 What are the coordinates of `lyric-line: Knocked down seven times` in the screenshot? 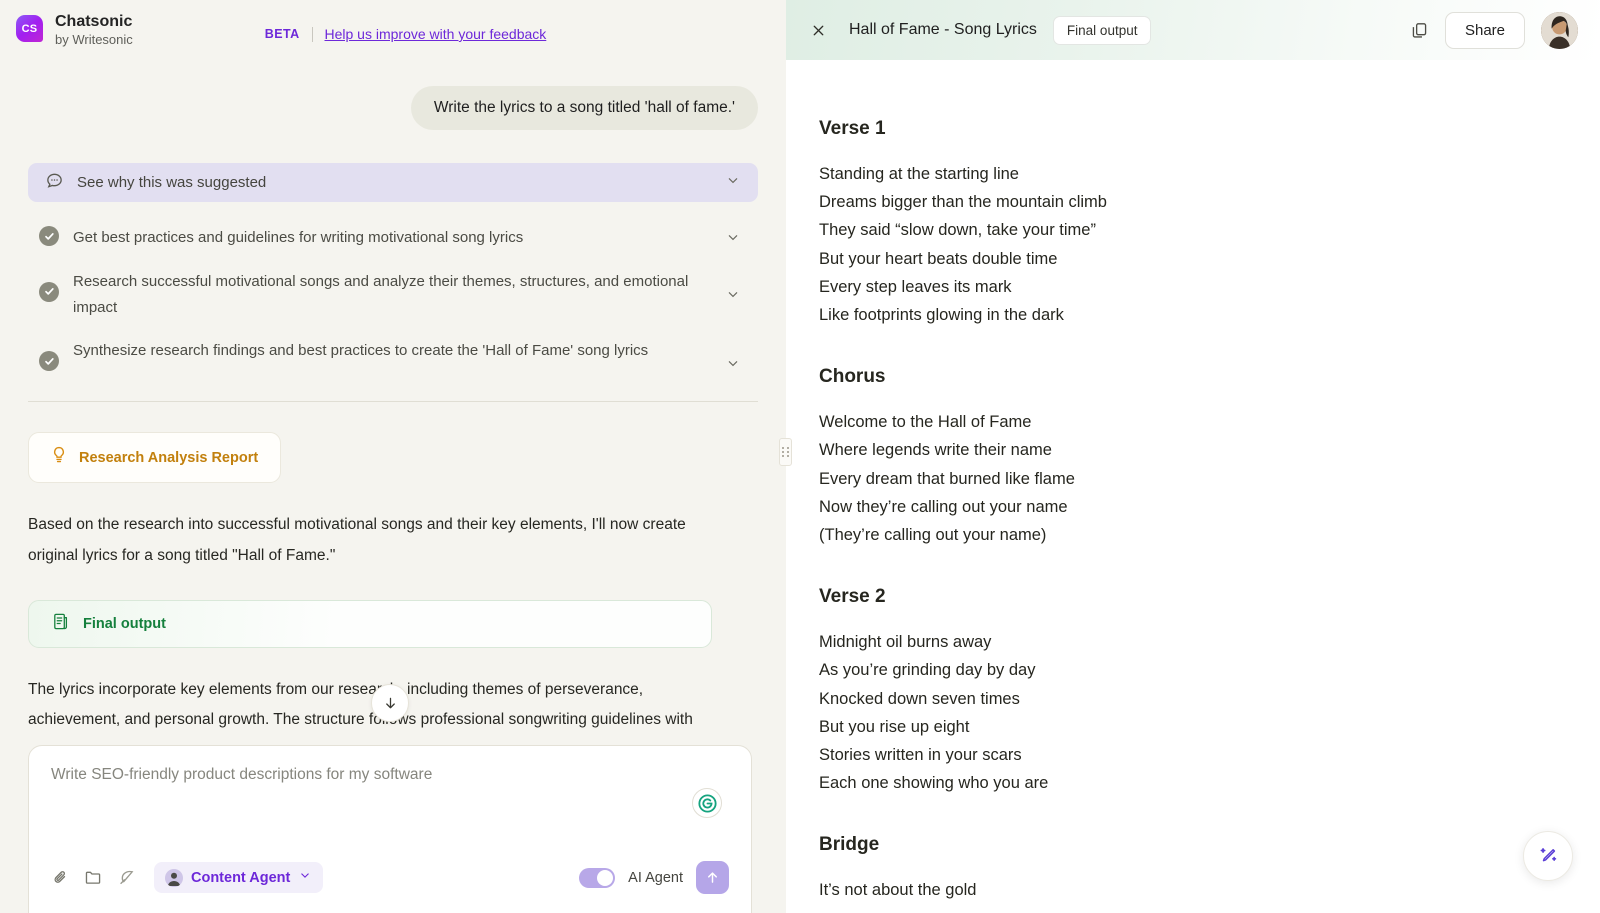 It's located at (919, 698).